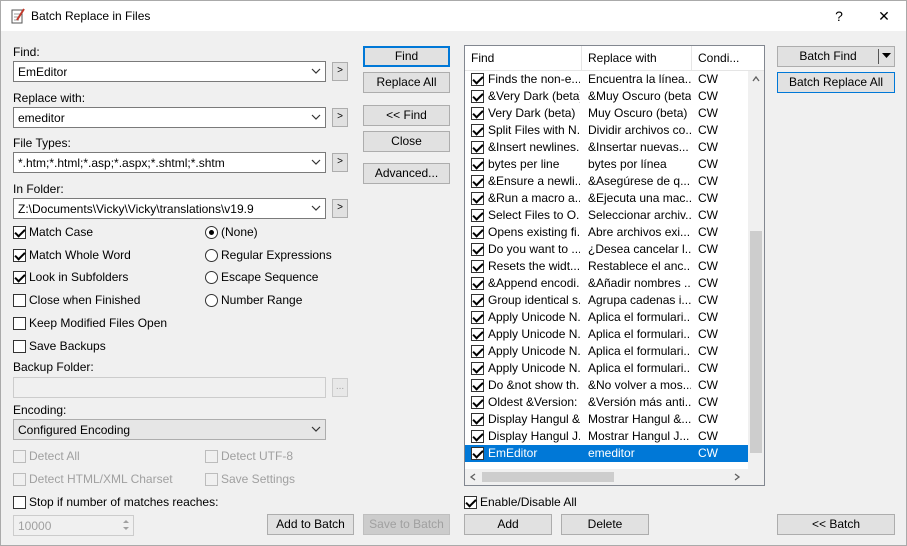 This screenshot has width=907, height=546. I want to click on table-row: Do you want to ... ¿Desea cancelar l... CW, so click(606, 249).